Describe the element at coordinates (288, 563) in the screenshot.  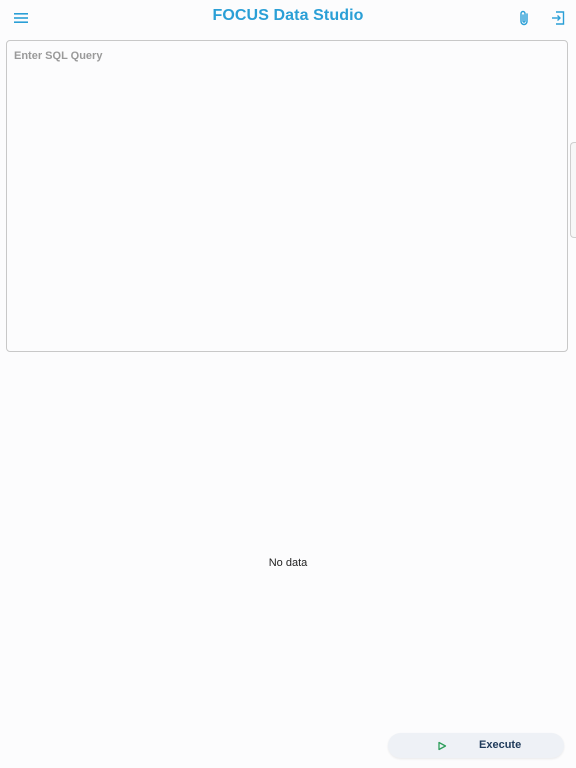
I see `no-data-message: No data` at that location.